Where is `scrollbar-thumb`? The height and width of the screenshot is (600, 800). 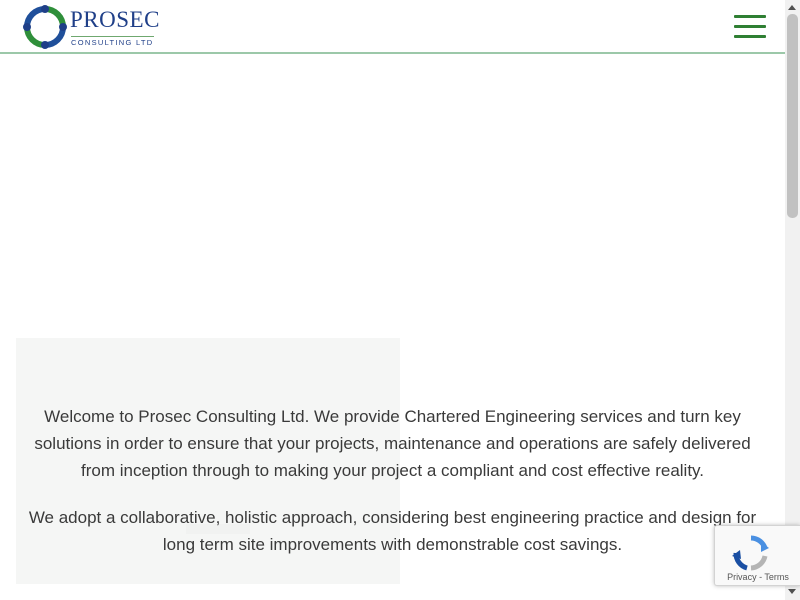 scrollbar-thumb is located at coordinates (792, 116).